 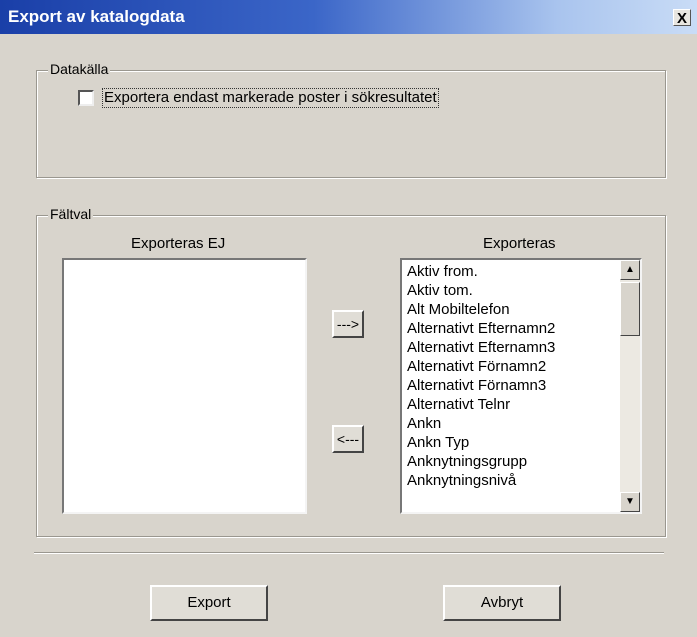 What do you see at coordinates (519, 243) in the screenshot?
I see `right-list-header: Exporteras` at bounding box center [519, 243].